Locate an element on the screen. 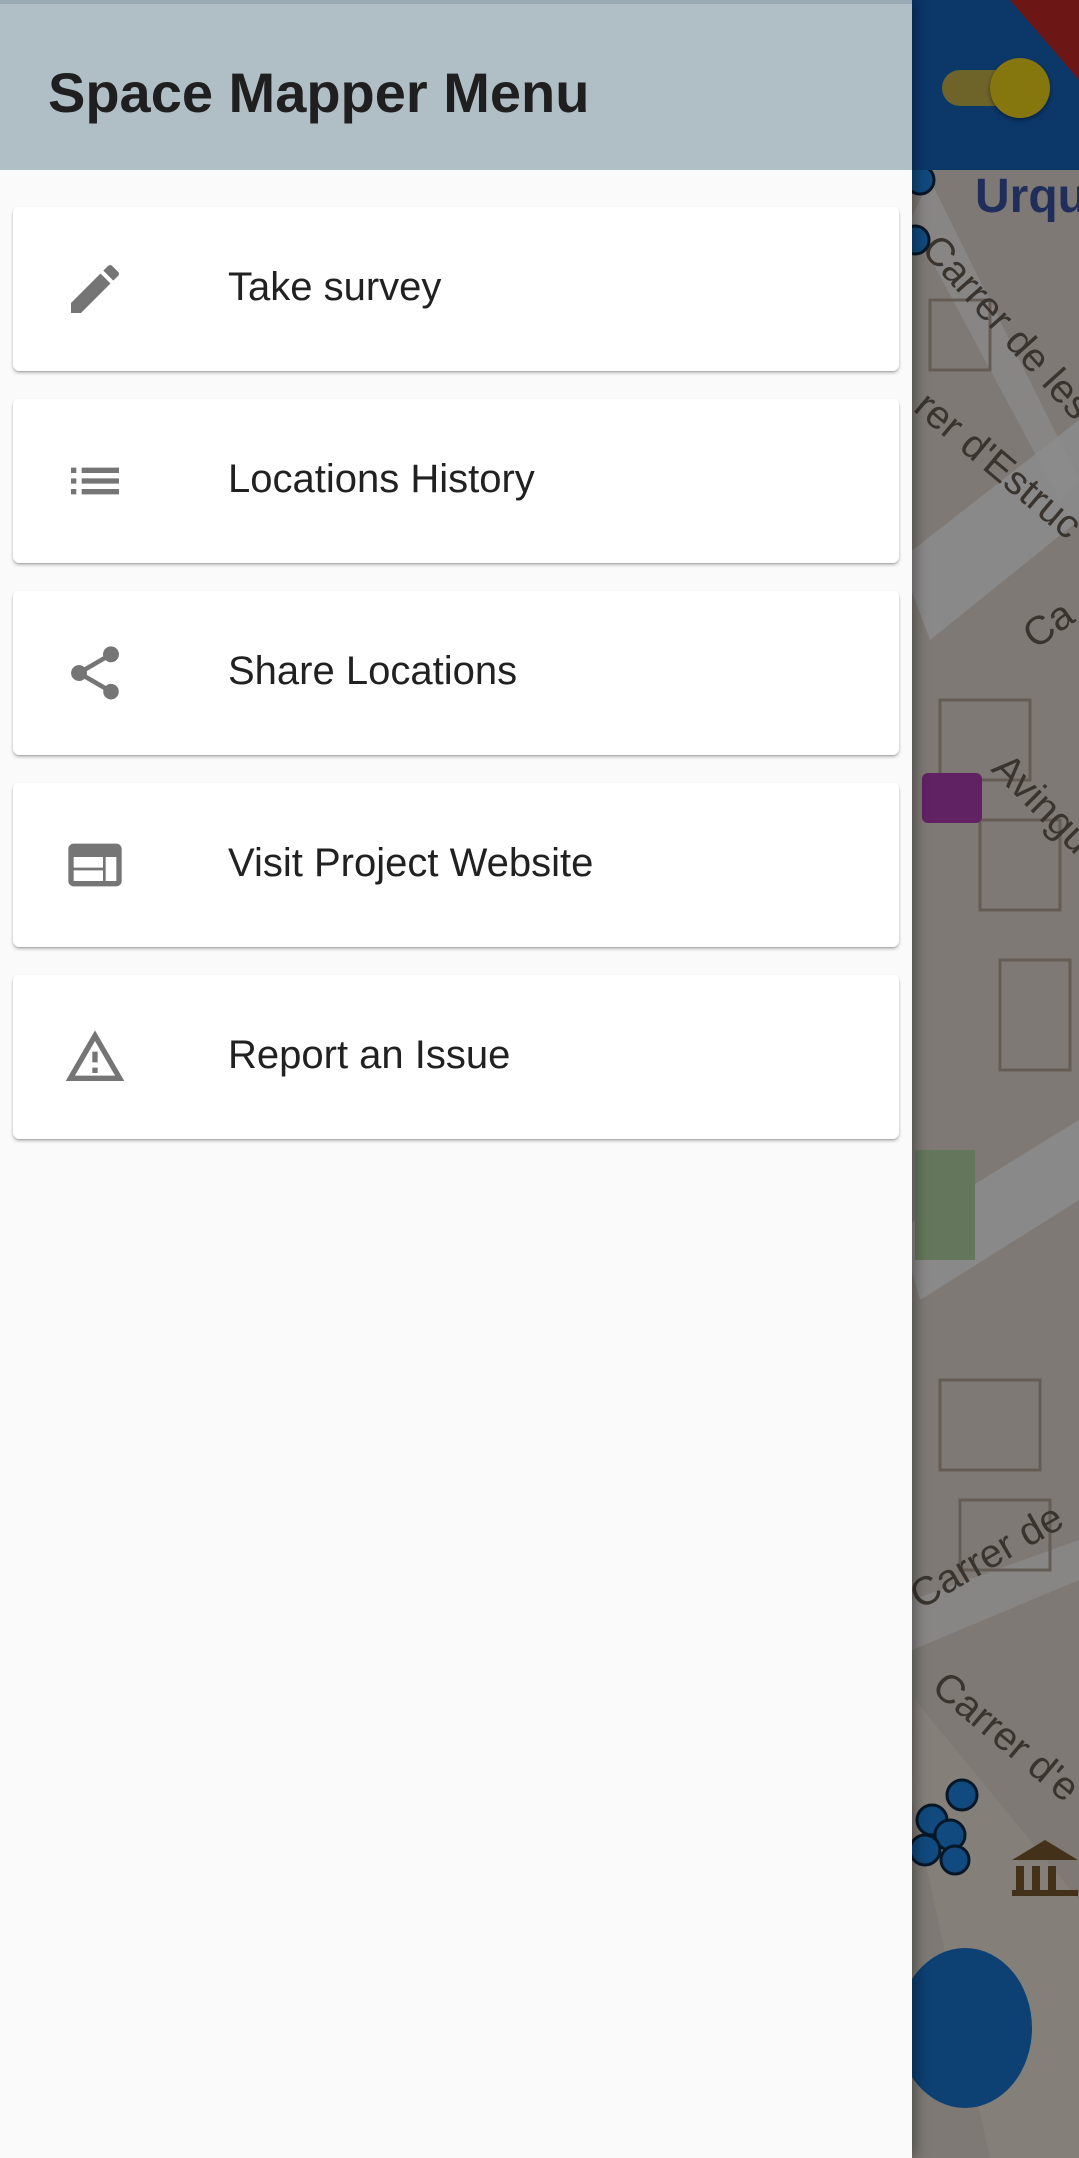 This screenshot has height=2158, width=1079. warning-icon is located at coordinates (95, 1057).